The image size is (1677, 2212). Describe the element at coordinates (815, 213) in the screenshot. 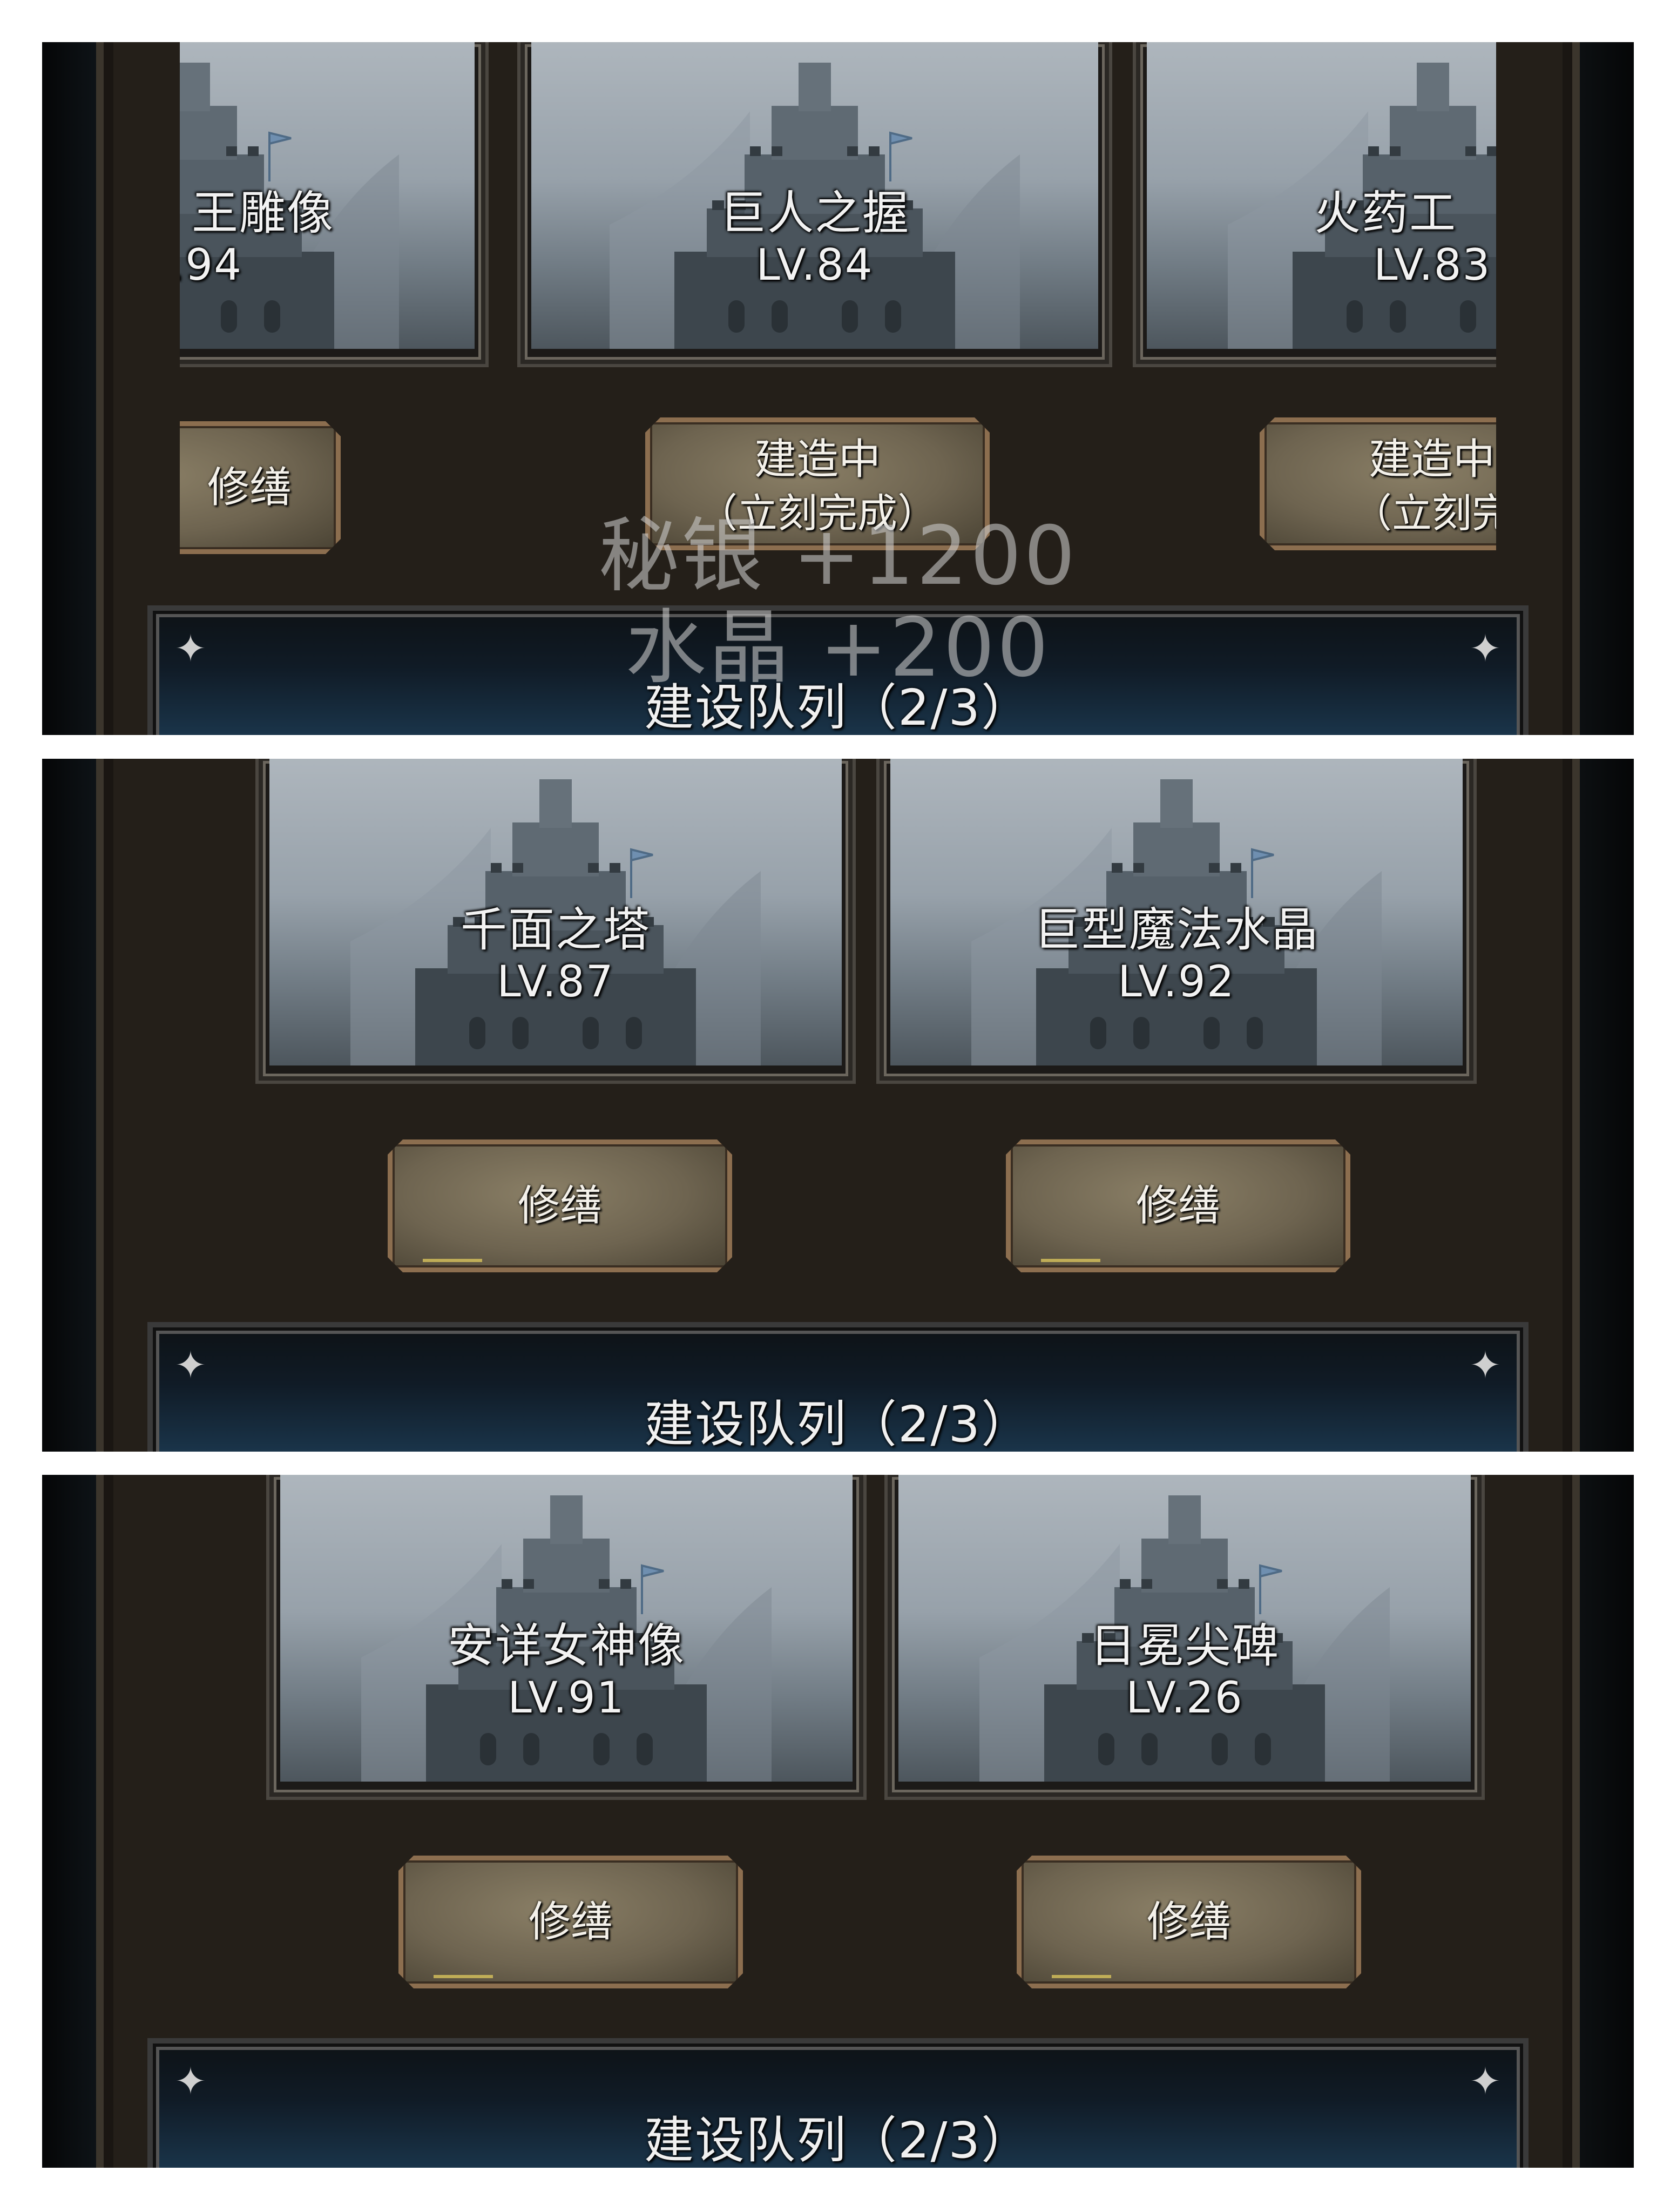

I see `building-name: 巨人之握` at that location.